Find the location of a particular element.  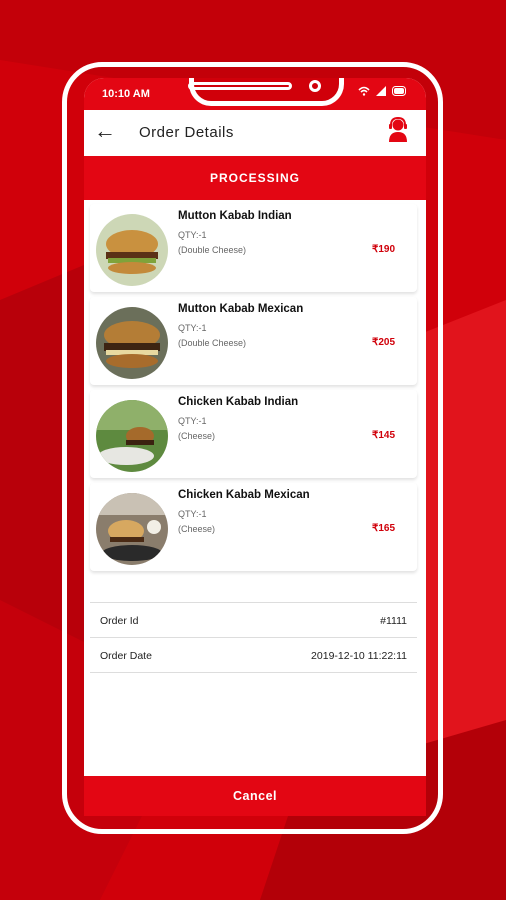

item-price: ₹145 is located at coordinates (383, 435).